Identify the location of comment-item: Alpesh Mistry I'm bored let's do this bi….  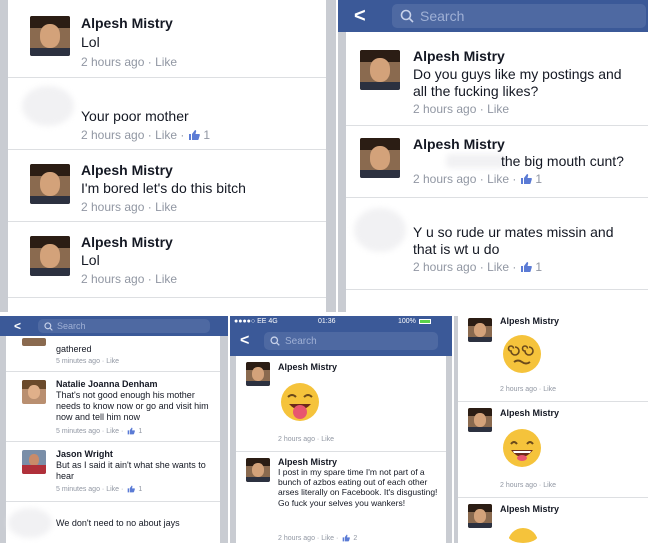
(167, 186).